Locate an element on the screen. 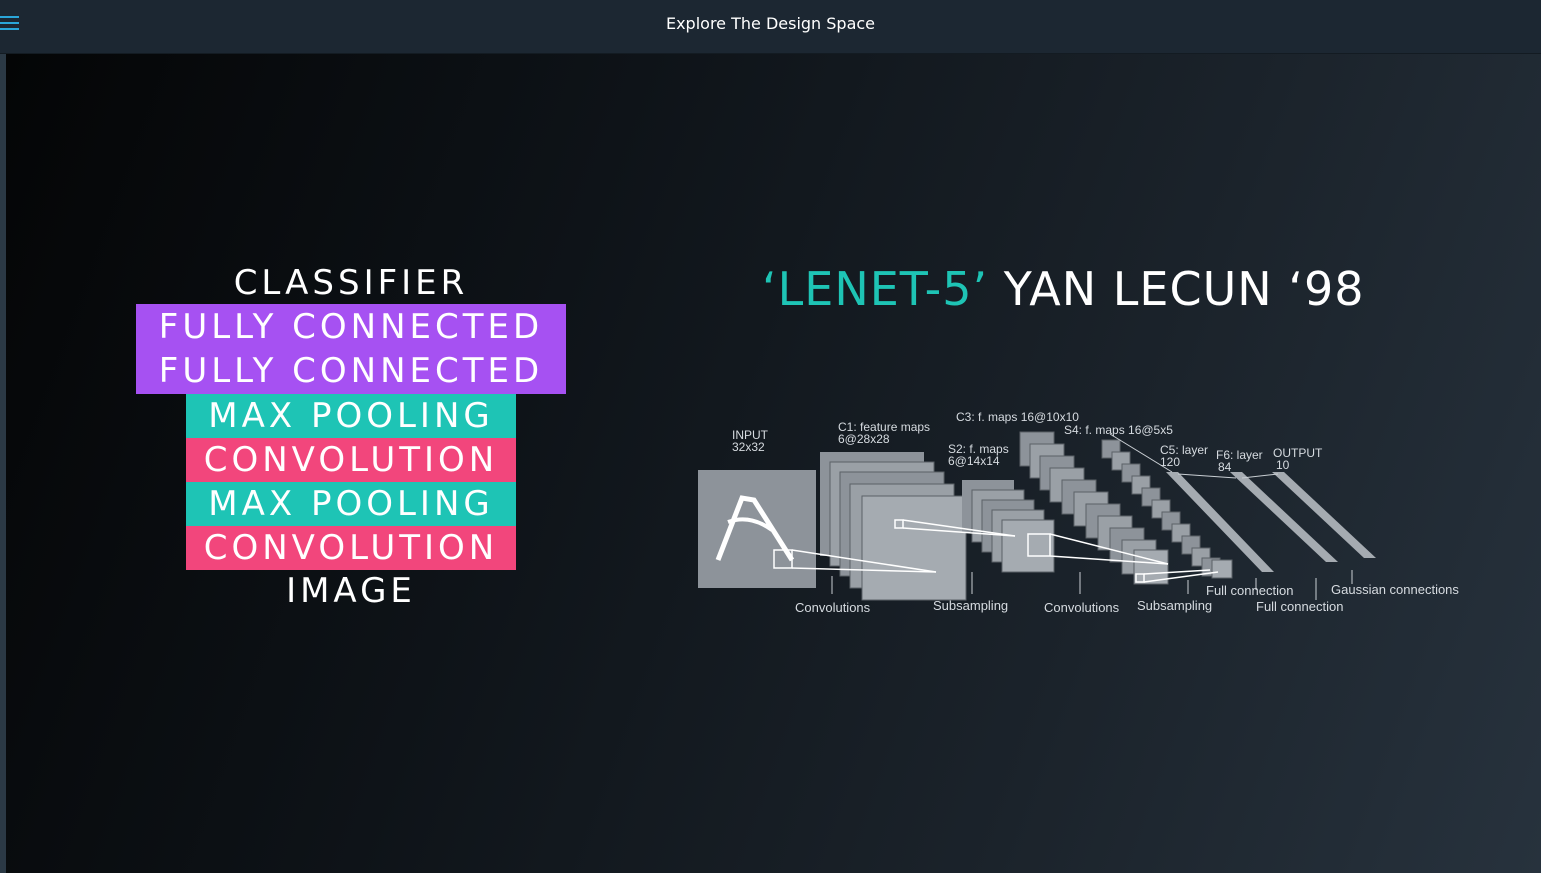 The height and width of the screenshot is (873, 1541). lenet-title: ‘LENET-5’ YAN LECUN ‘98 is located at coordinates (1063, 289).